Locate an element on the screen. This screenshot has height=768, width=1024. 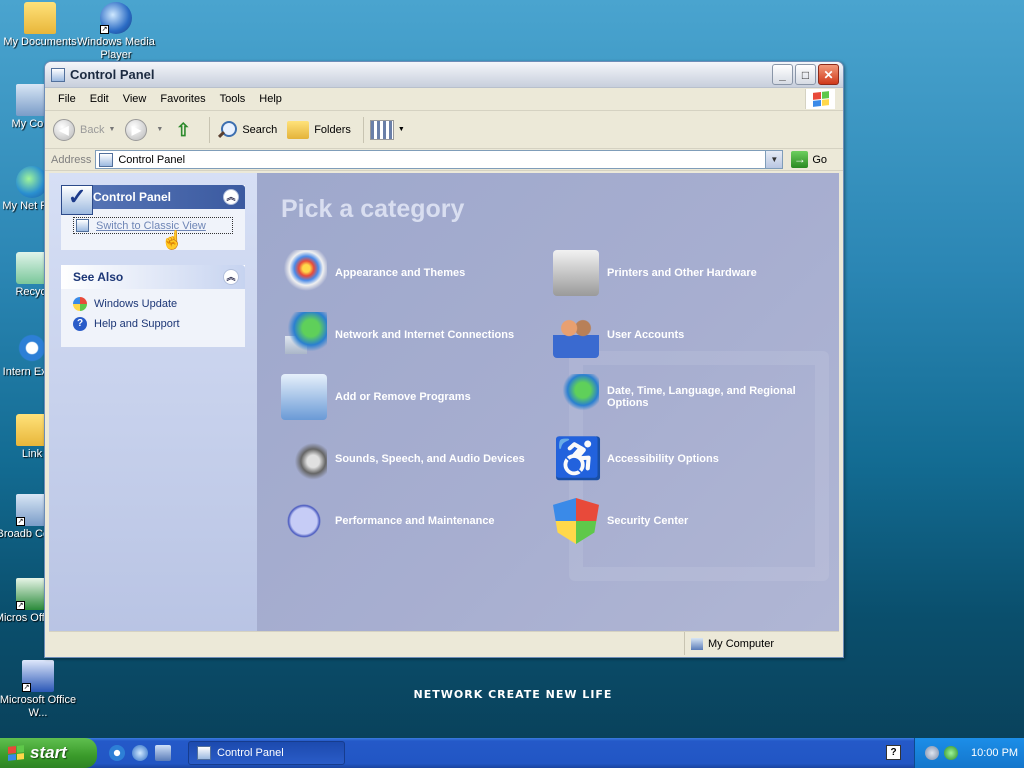
title-bar: Control Panel _ □ ✕ is located at coordinates (444, 75).